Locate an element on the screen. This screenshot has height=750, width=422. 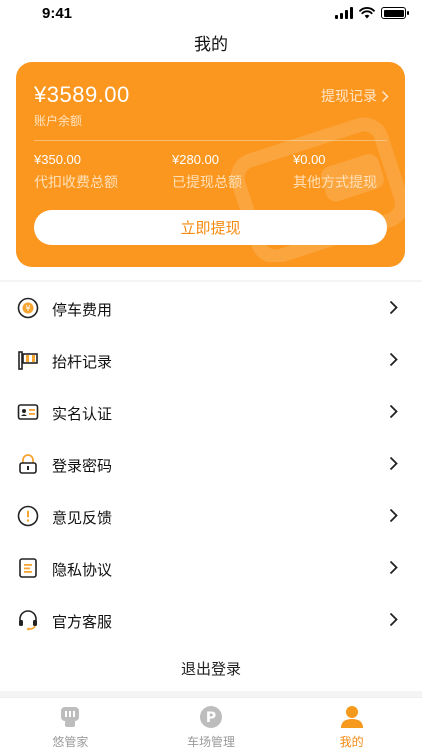
tab-mine: 我的 is located at coordinates (351, 724).